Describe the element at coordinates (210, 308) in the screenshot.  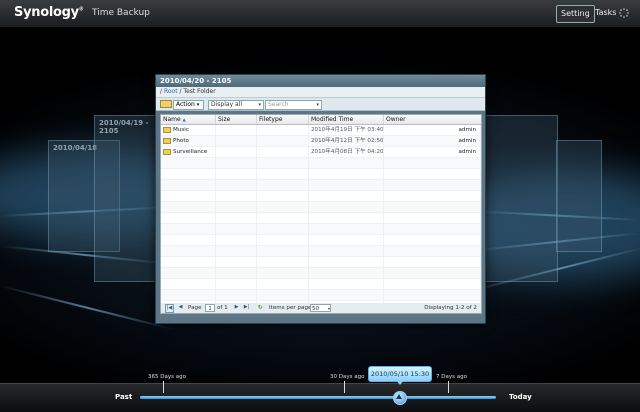
I see `page-number-input: 1` at that location.